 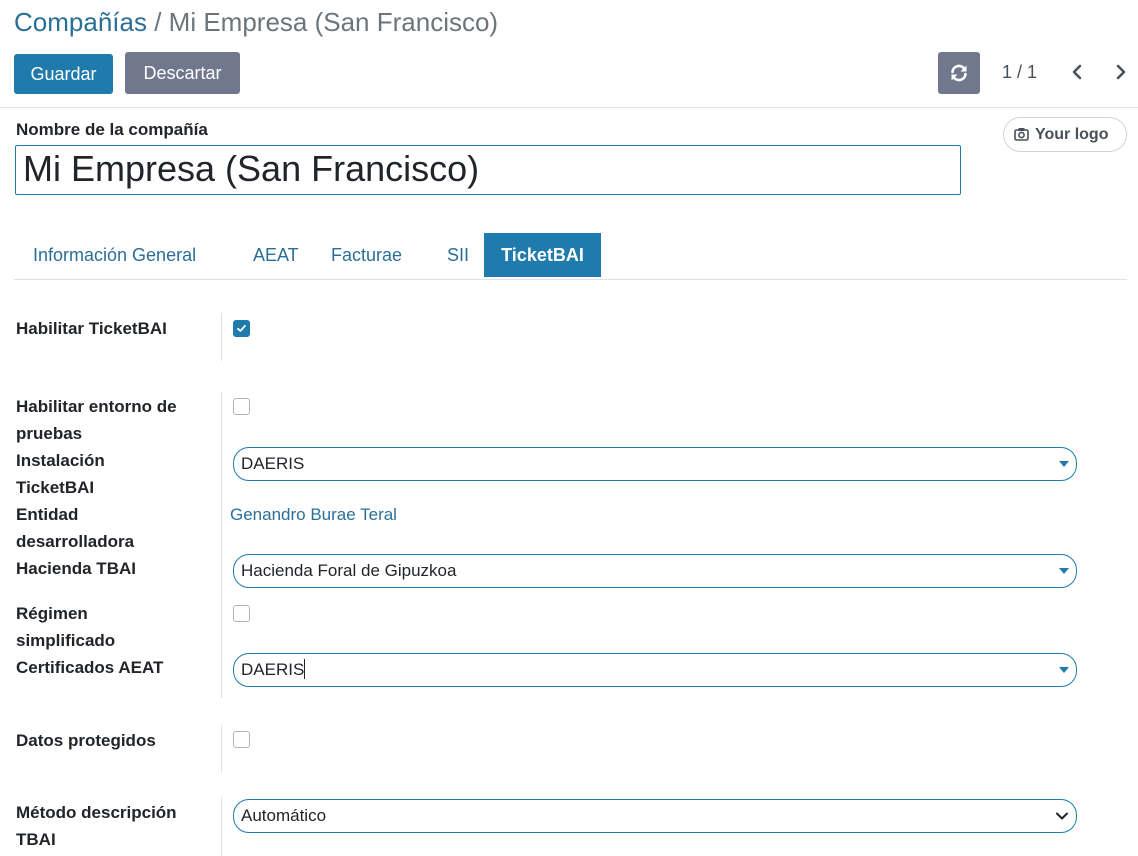 What do you see at coordinates (86, 740) in the screenshot?
I see `protected-data-label: Datos protegidos` at bounding box center [86, 740].